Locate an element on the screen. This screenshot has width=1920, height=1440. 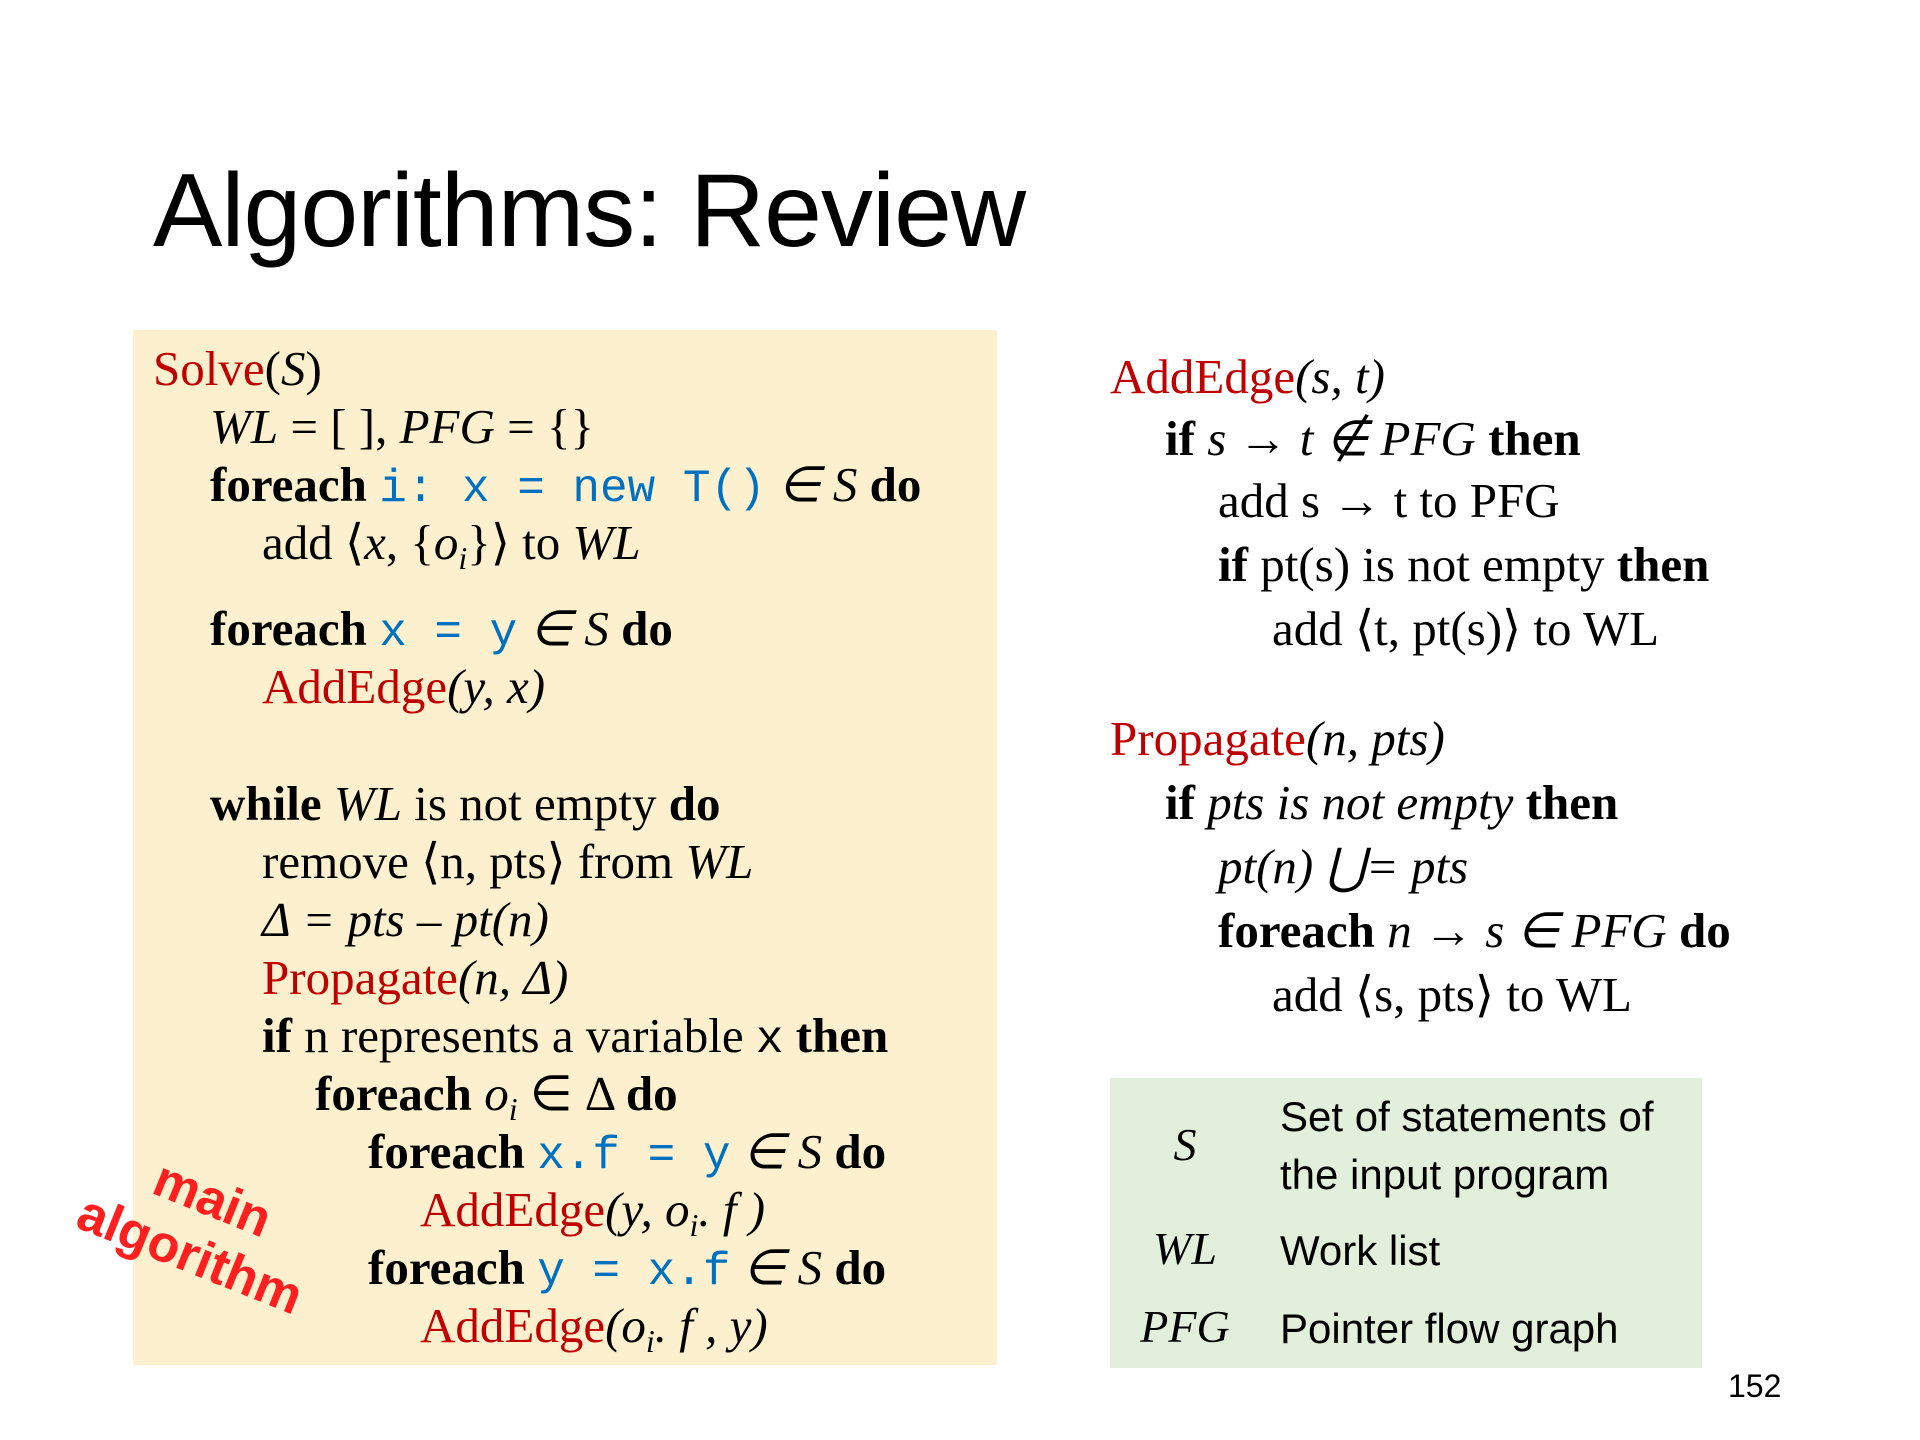
addedge-add-line: add s → t to PFG is located at coordinates (1389, 500).